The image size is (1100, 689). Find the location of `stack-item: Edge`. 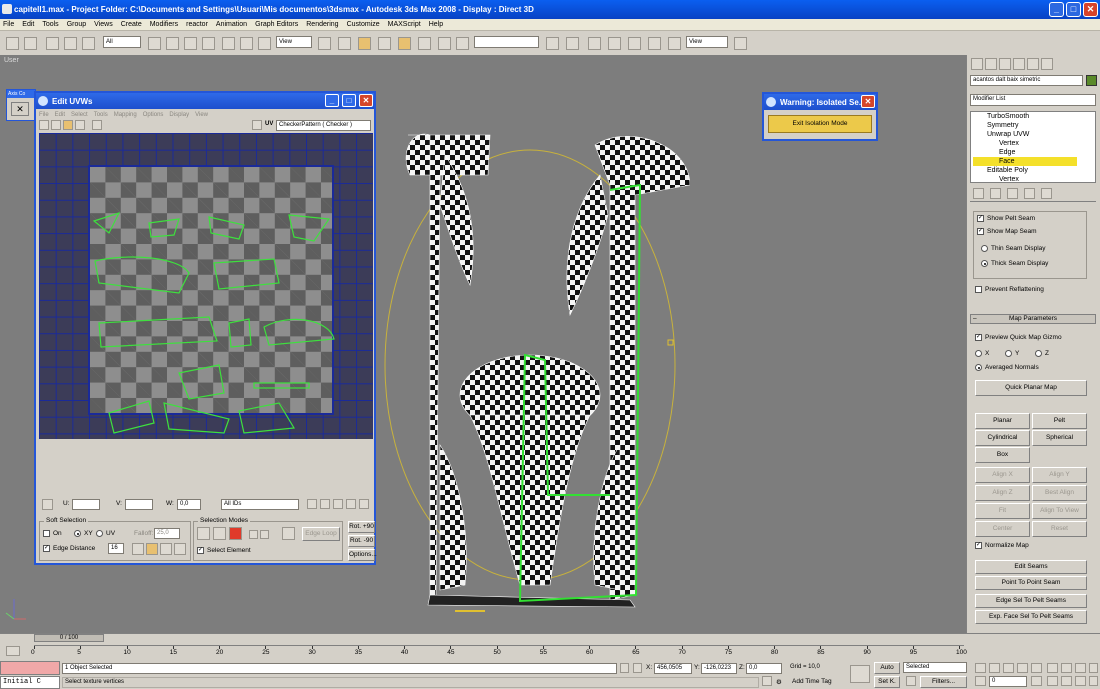

stack-item: Edge is located at coordinates (1025, 152).